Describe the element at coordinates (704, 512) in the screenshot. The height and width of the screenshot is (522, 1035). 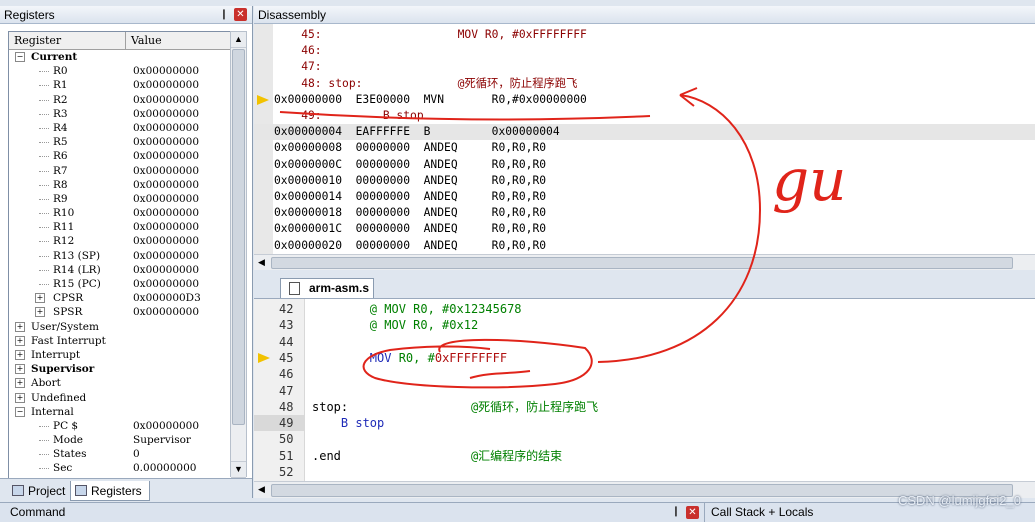
I see `divider` at that location.